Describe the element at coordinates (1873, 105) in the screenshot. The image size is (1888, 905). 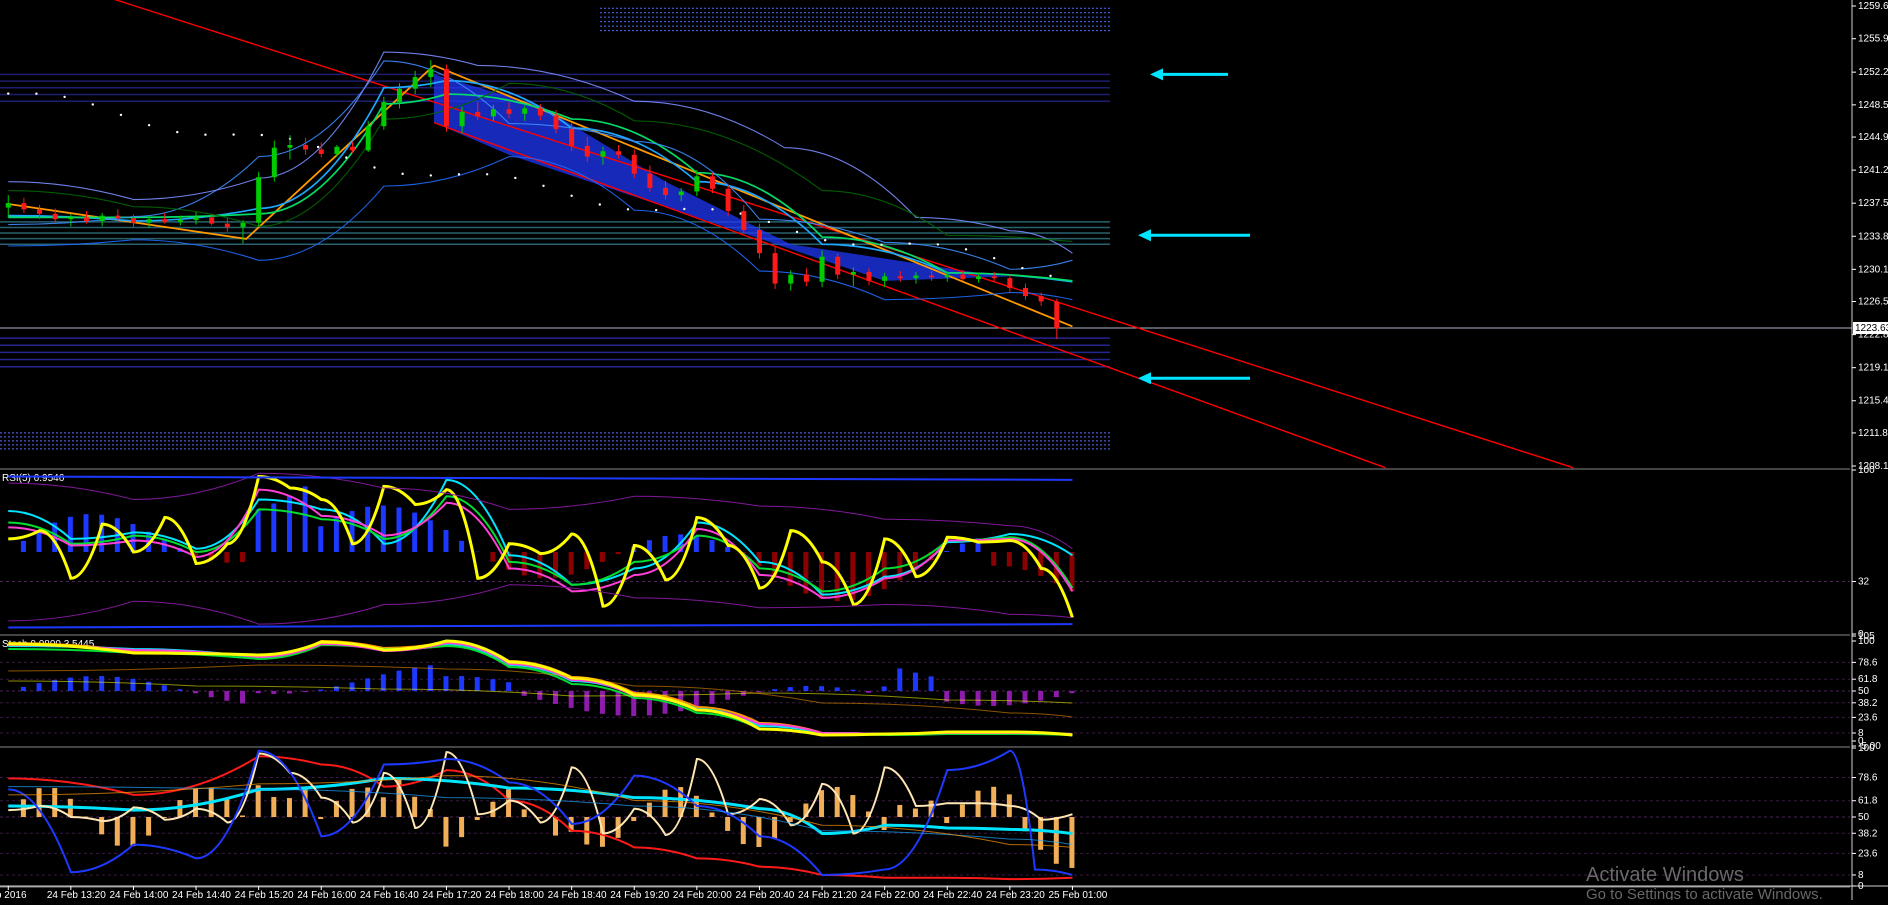
I see `price-axis-label: 1248.59` at that location.